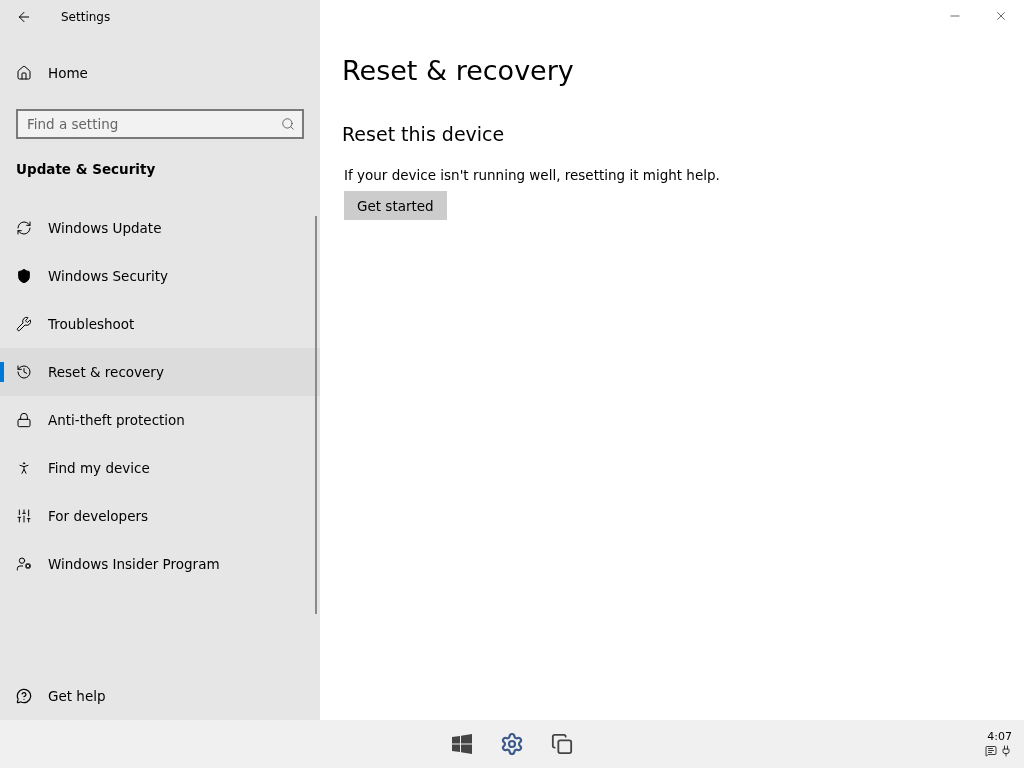  Describe the element at coordinates (24, 420) in the screenshot. I see `lock-icon` at that location.